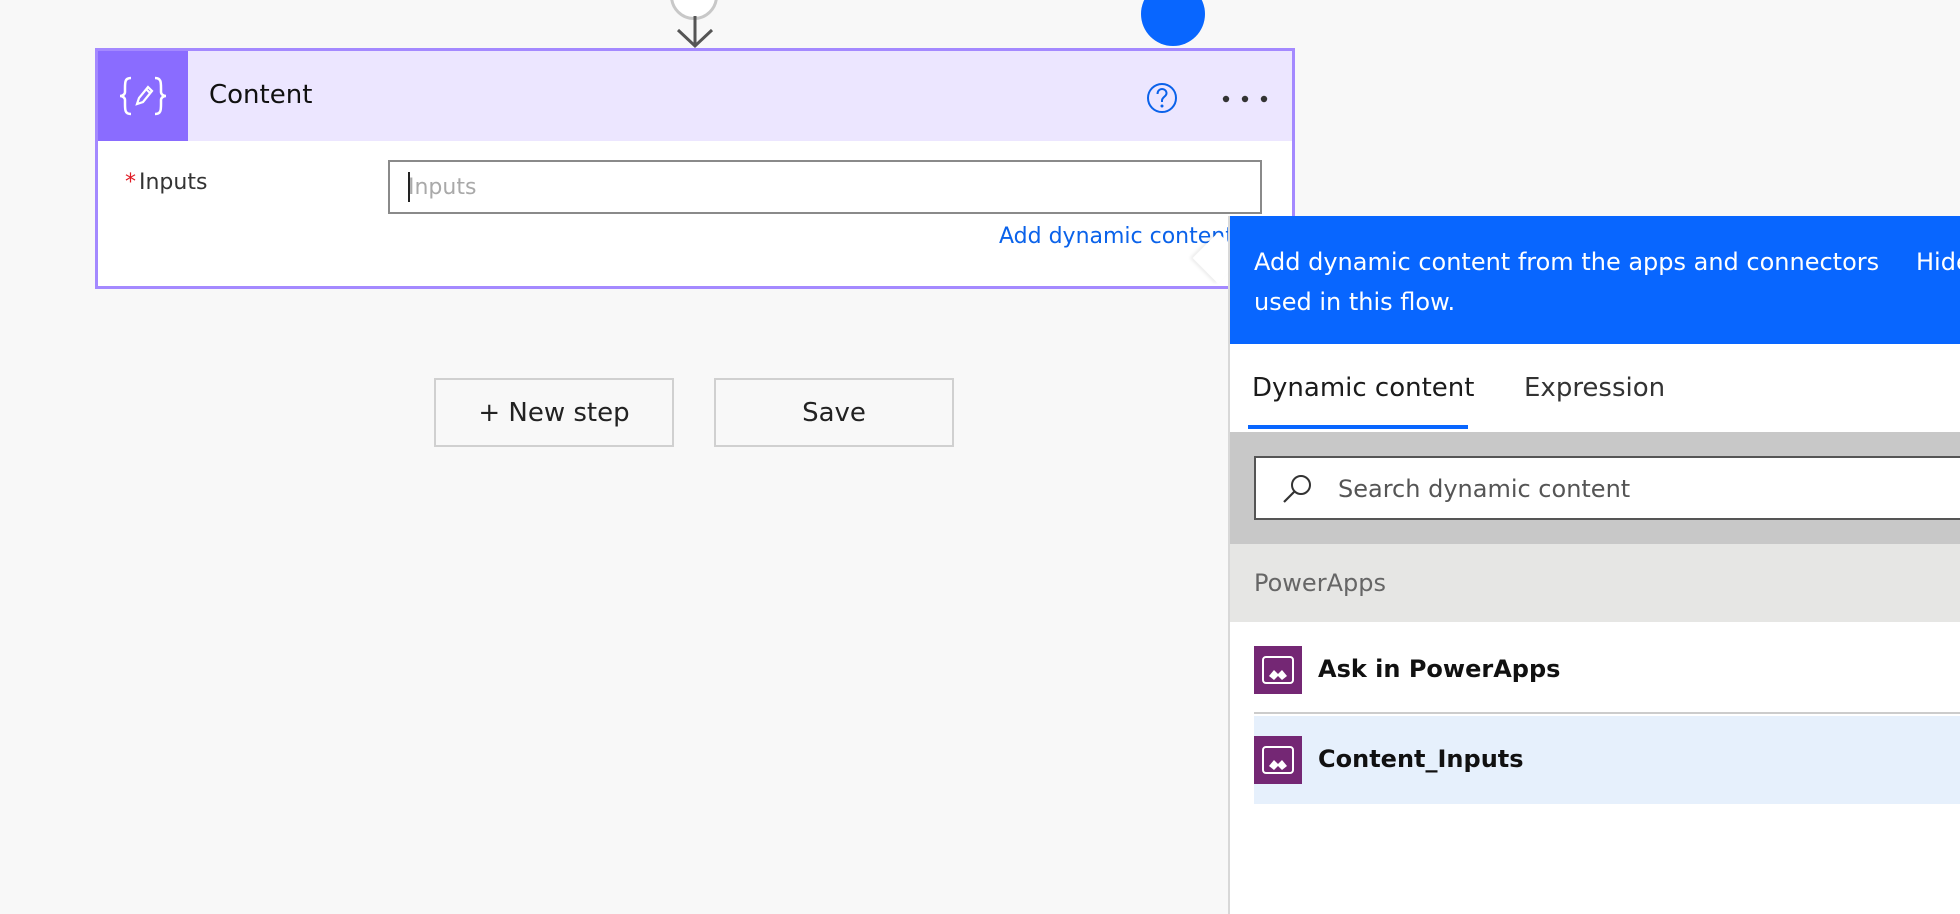  Describe the element at coordinates (1439, 669) in the screenshot. I see `dynamic-item-label: Ask in PowerApps` at that location.